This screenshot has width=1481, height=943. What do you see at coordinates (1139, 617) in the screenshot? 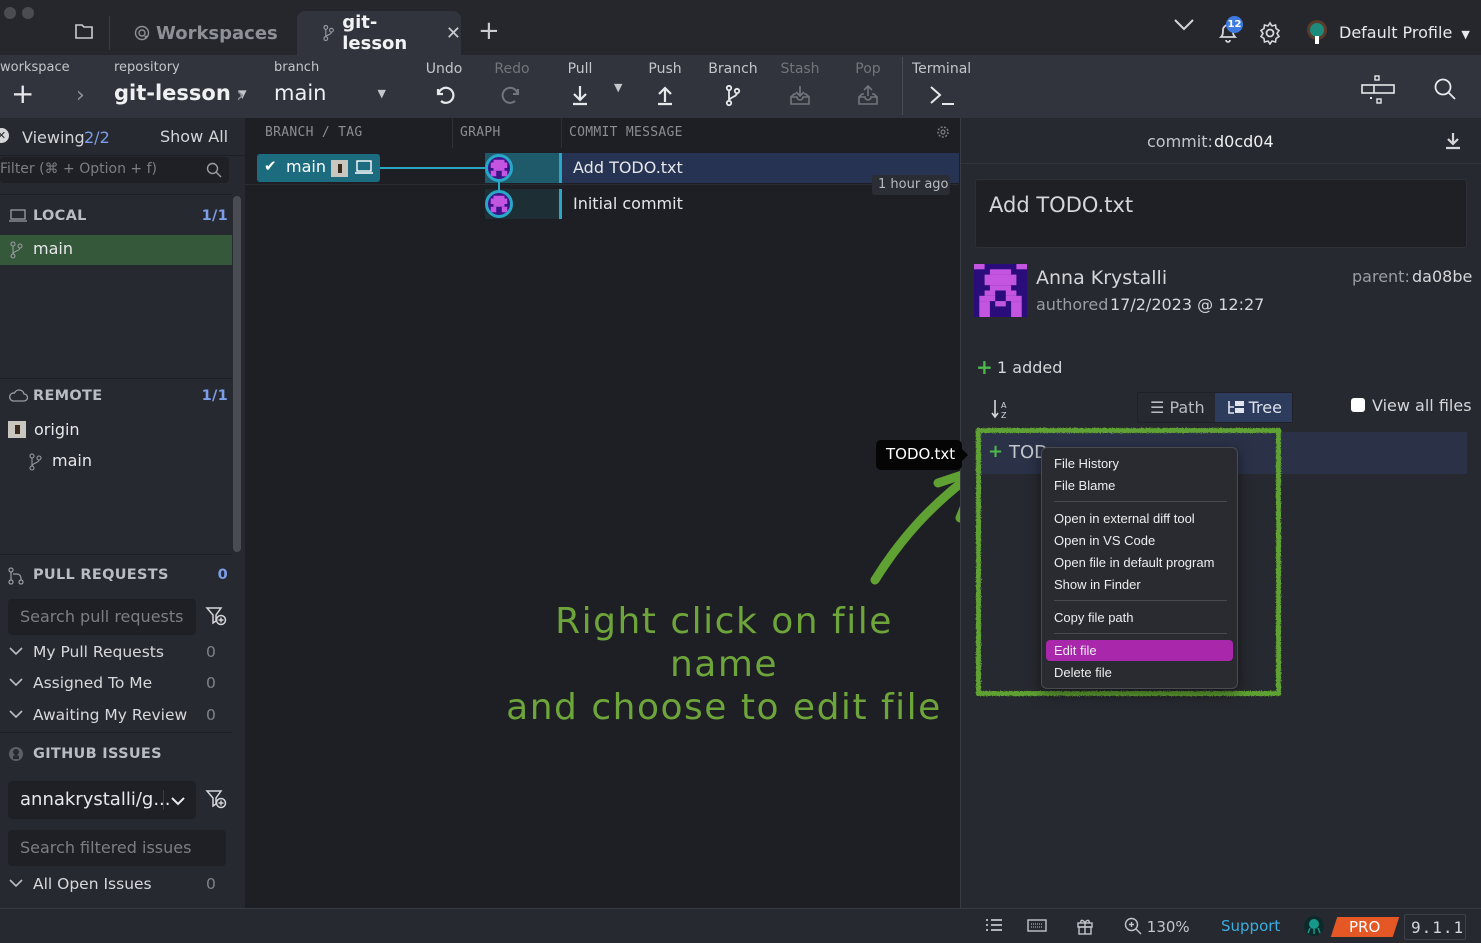
I see `menu-item-copy-file-path: Copy file path` at bounding box center [1139, 617].